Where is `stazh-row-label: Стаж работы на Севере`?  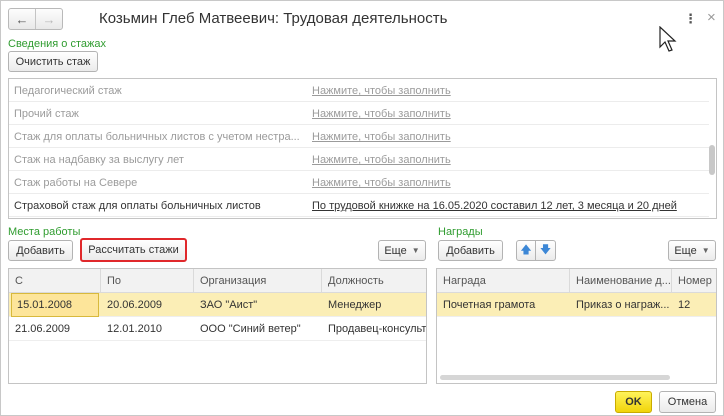 stazh-row-label: Стаж работы на Севере is located at coordinates (76, 183).